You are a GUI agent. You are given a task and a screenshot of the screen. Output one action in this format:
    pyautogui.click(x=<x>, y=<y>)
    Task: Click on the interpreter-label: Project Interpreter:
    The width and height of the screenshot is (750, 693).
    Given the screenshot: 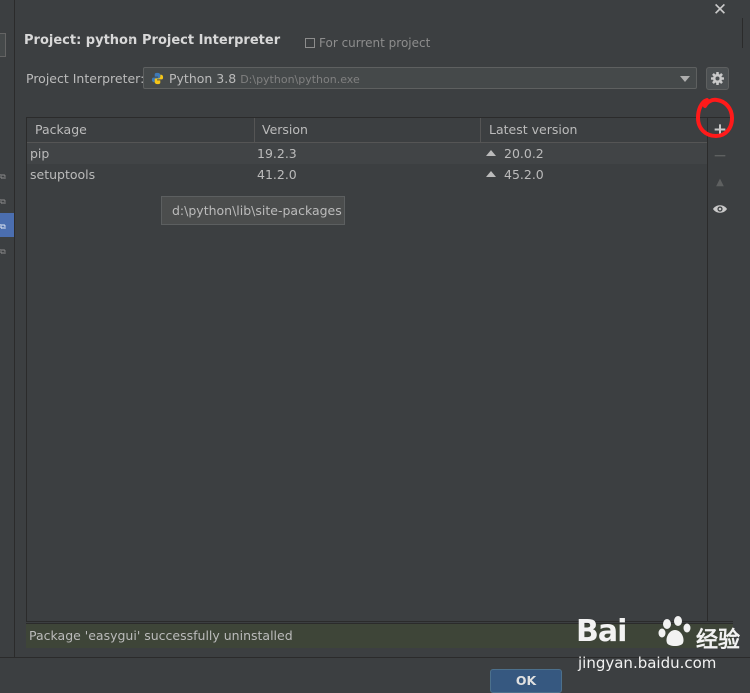 What is the action you would take?
    pyautogui.click(x=85, y=78)
    